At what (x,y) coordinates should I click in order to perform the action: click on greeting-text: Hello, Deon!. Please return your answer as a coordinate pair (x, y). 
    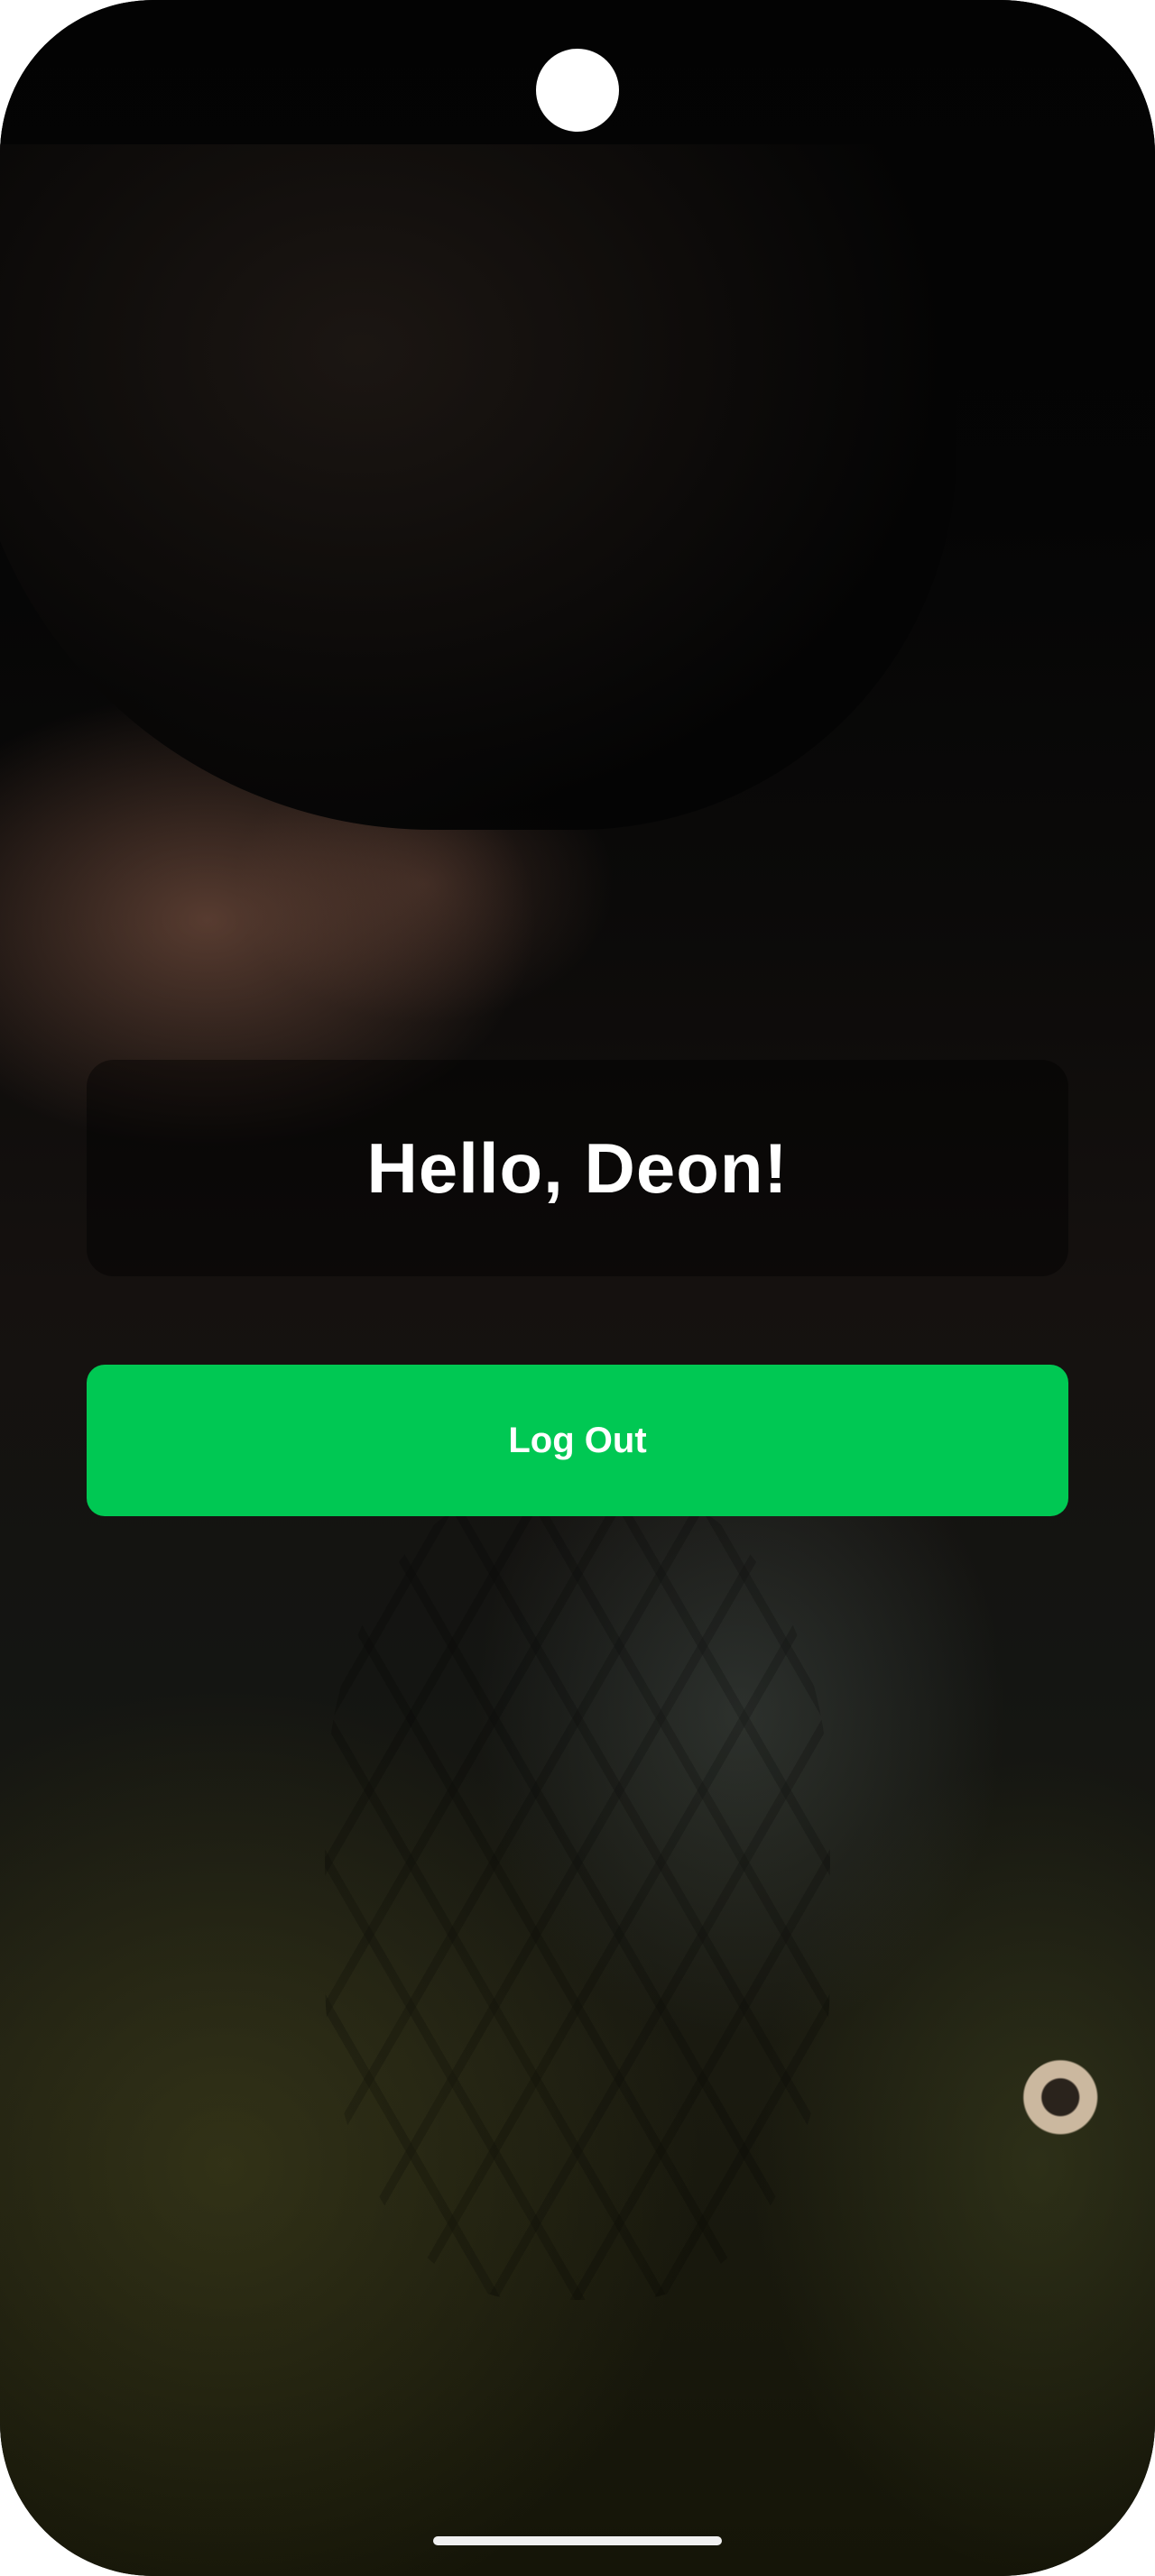
    Looking at the image, I should click on (577, 1167).